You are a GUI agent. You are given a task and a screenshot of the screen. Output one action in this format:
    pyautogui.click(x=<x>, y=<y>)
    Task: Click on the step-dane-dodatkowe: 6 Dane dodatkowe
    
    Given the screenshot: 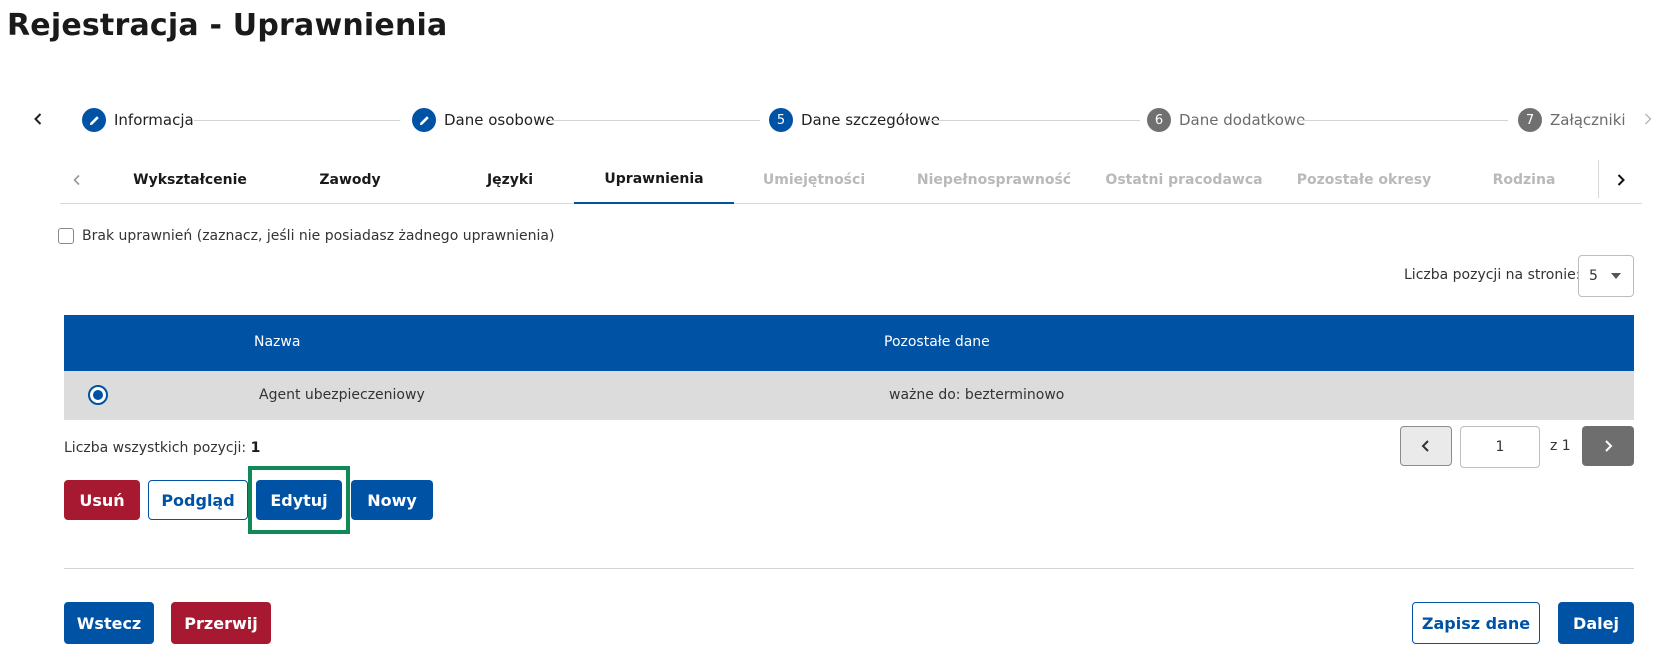 What is the action you would take?
    pyautogui.click(x=1226, y=120)
    